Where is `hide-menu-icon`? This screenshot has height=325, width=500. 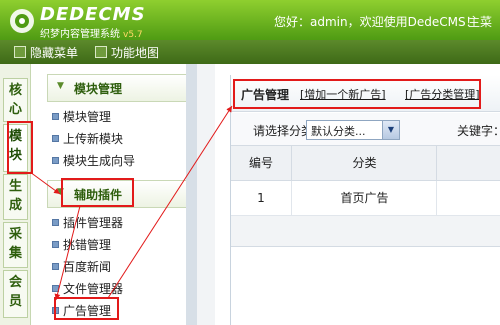 hide-menu-icon is located at coordinates (20, 52).